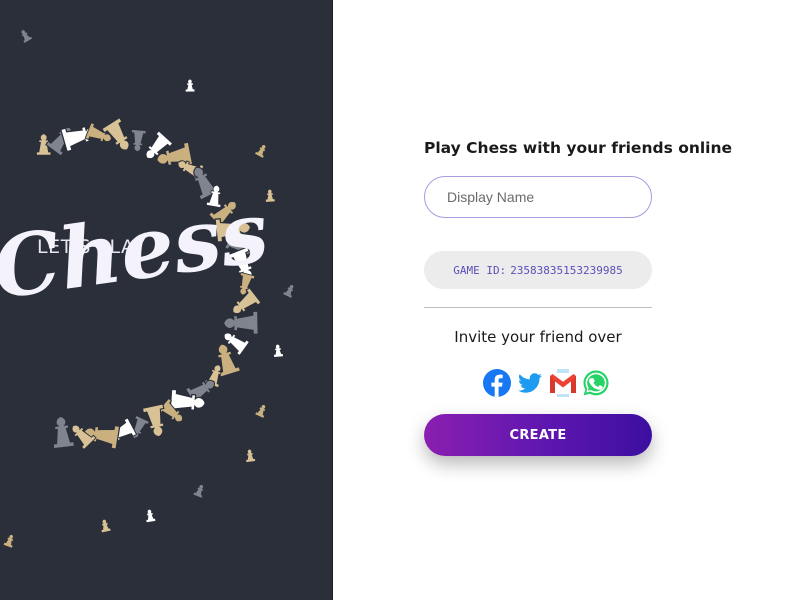  What do you see at coordinates (538, 307) in the screenshot?
I see `form-divider` at bounding box center [538, 307].